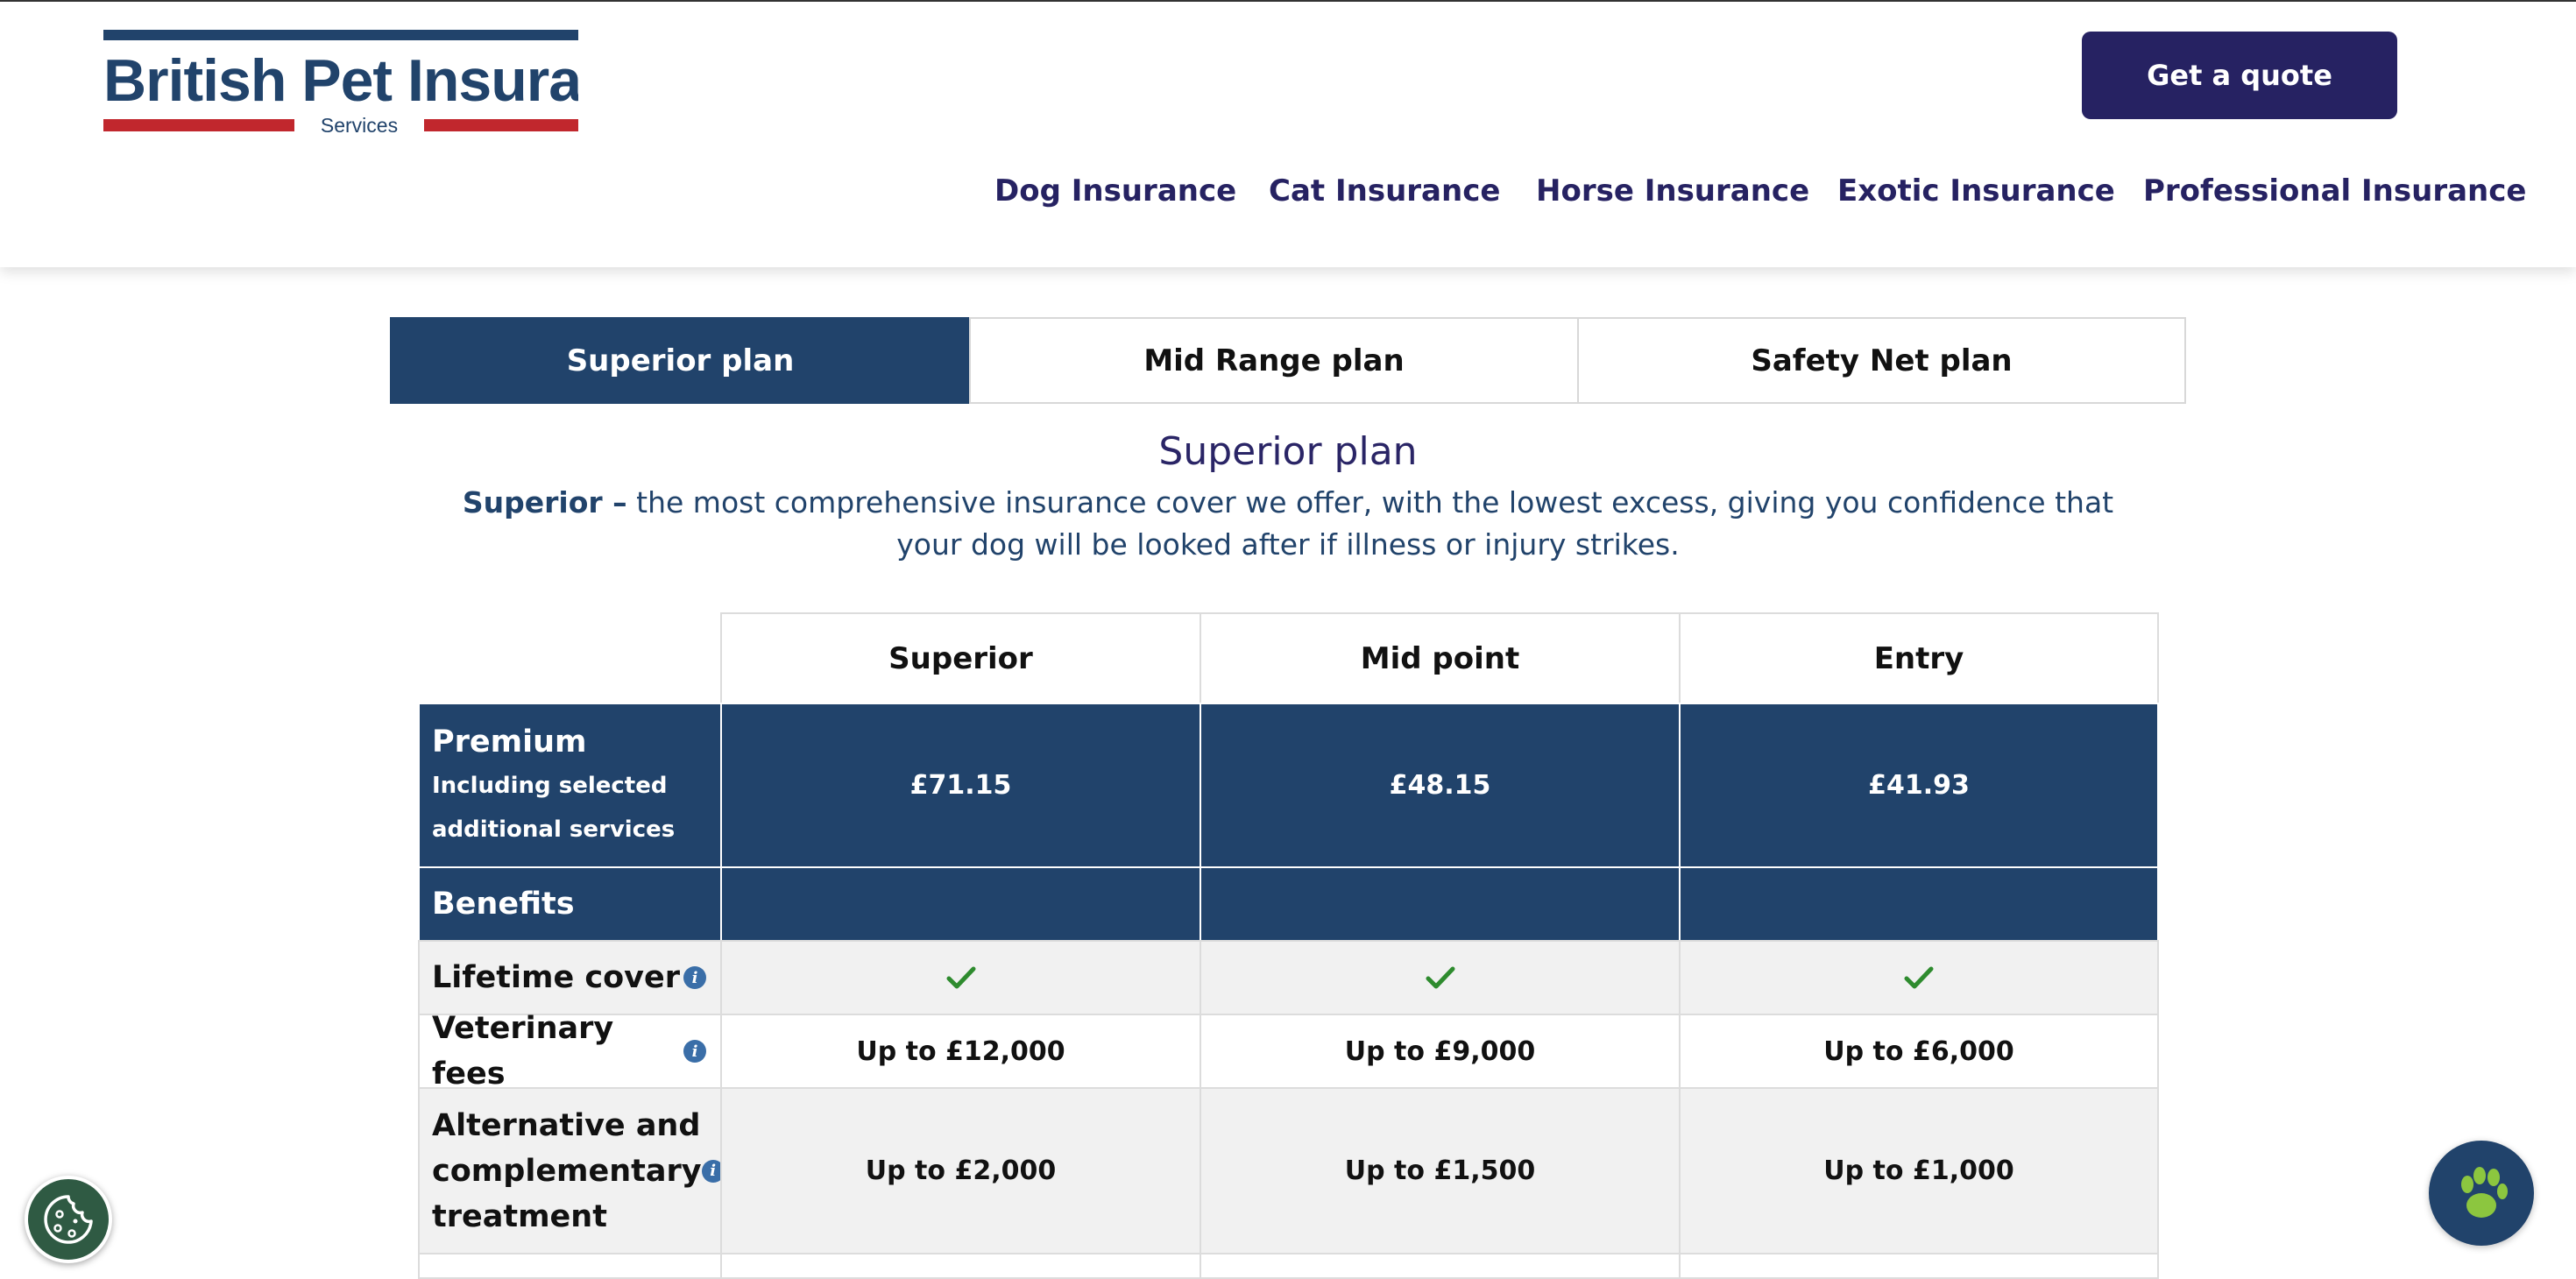  I want to click on plan-description-bold: Superior –, so click(544, 502).